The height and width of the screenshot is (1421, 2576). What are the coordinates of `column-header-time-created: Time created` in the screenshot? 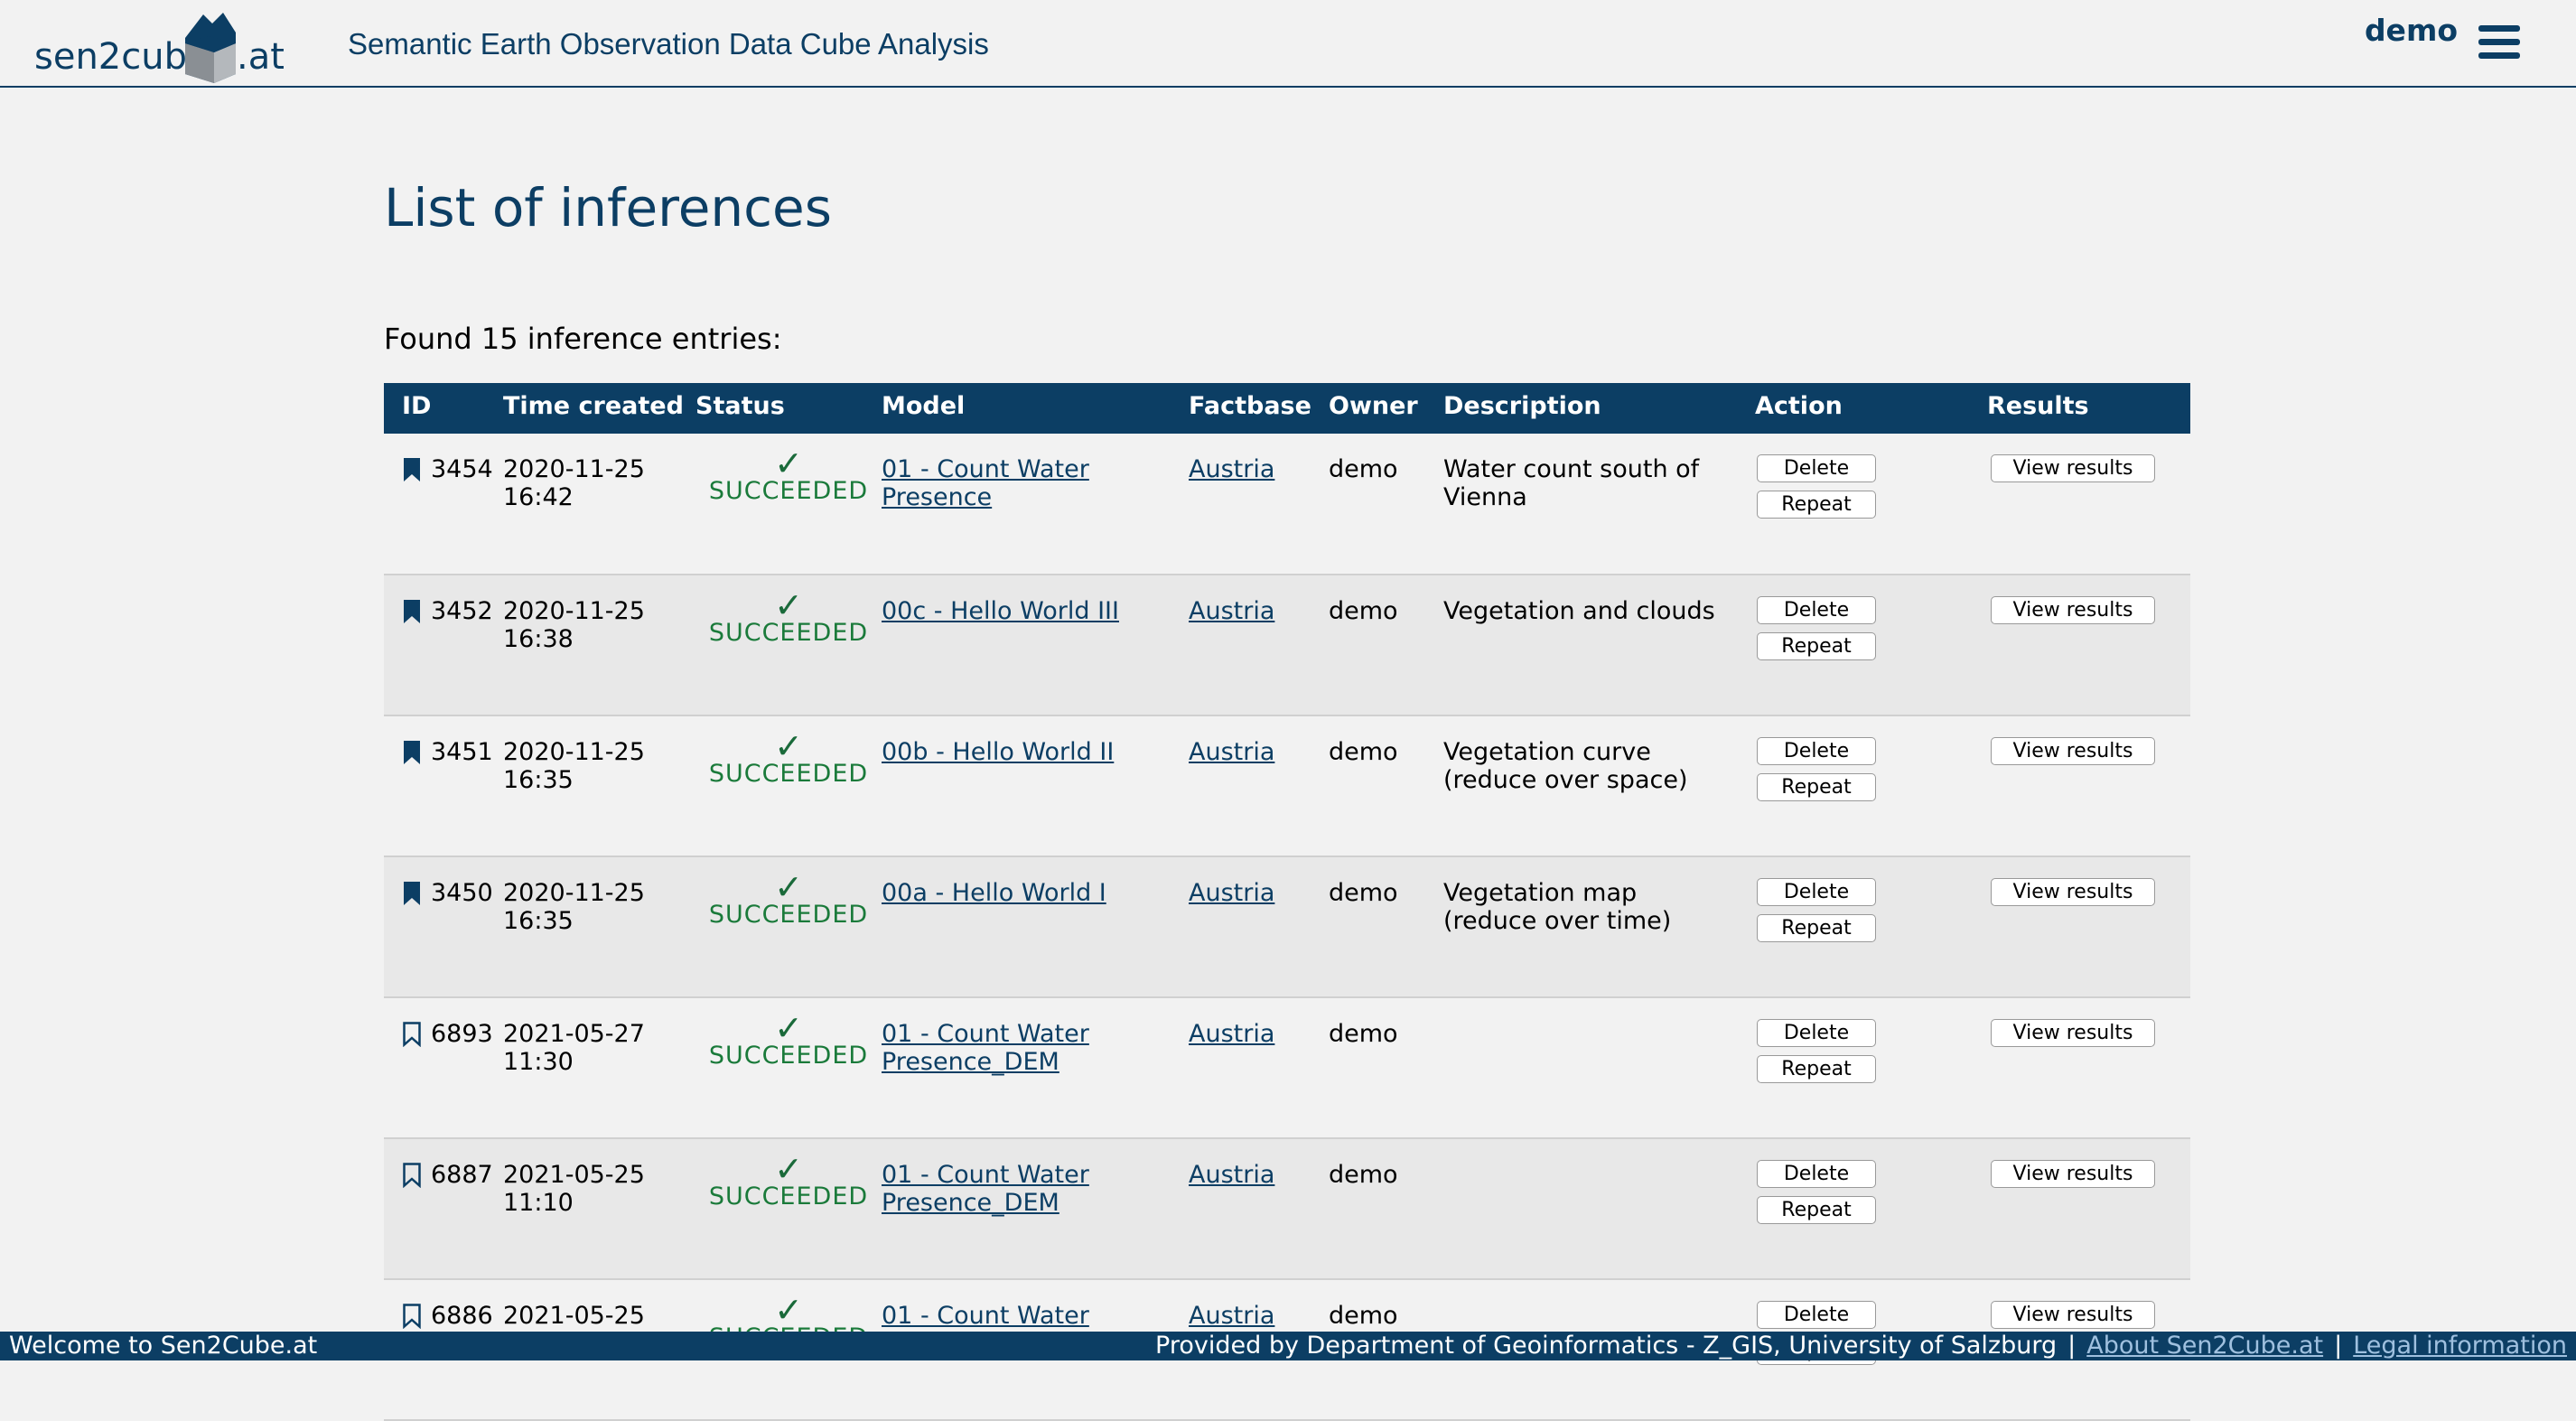 It's located at (593, 406).